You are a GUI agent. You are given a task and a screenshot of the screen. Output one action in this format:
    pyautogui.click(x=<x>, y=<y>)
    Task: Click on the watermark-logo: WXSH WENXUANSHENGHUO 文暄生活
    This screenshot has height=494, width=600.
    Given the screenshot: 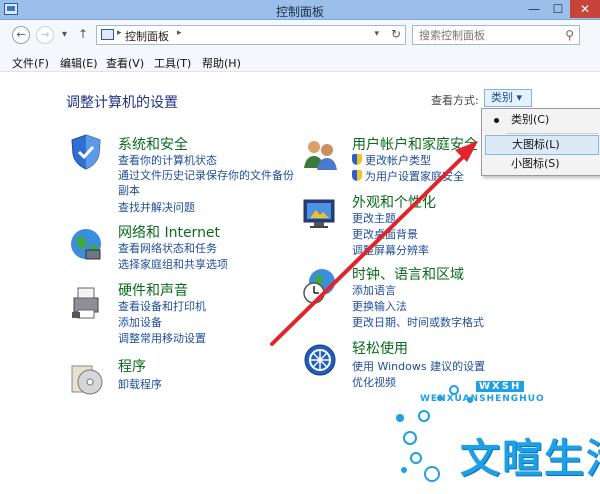 What is the action you would take?
    pyautogui.click(x=490, y=436)
    